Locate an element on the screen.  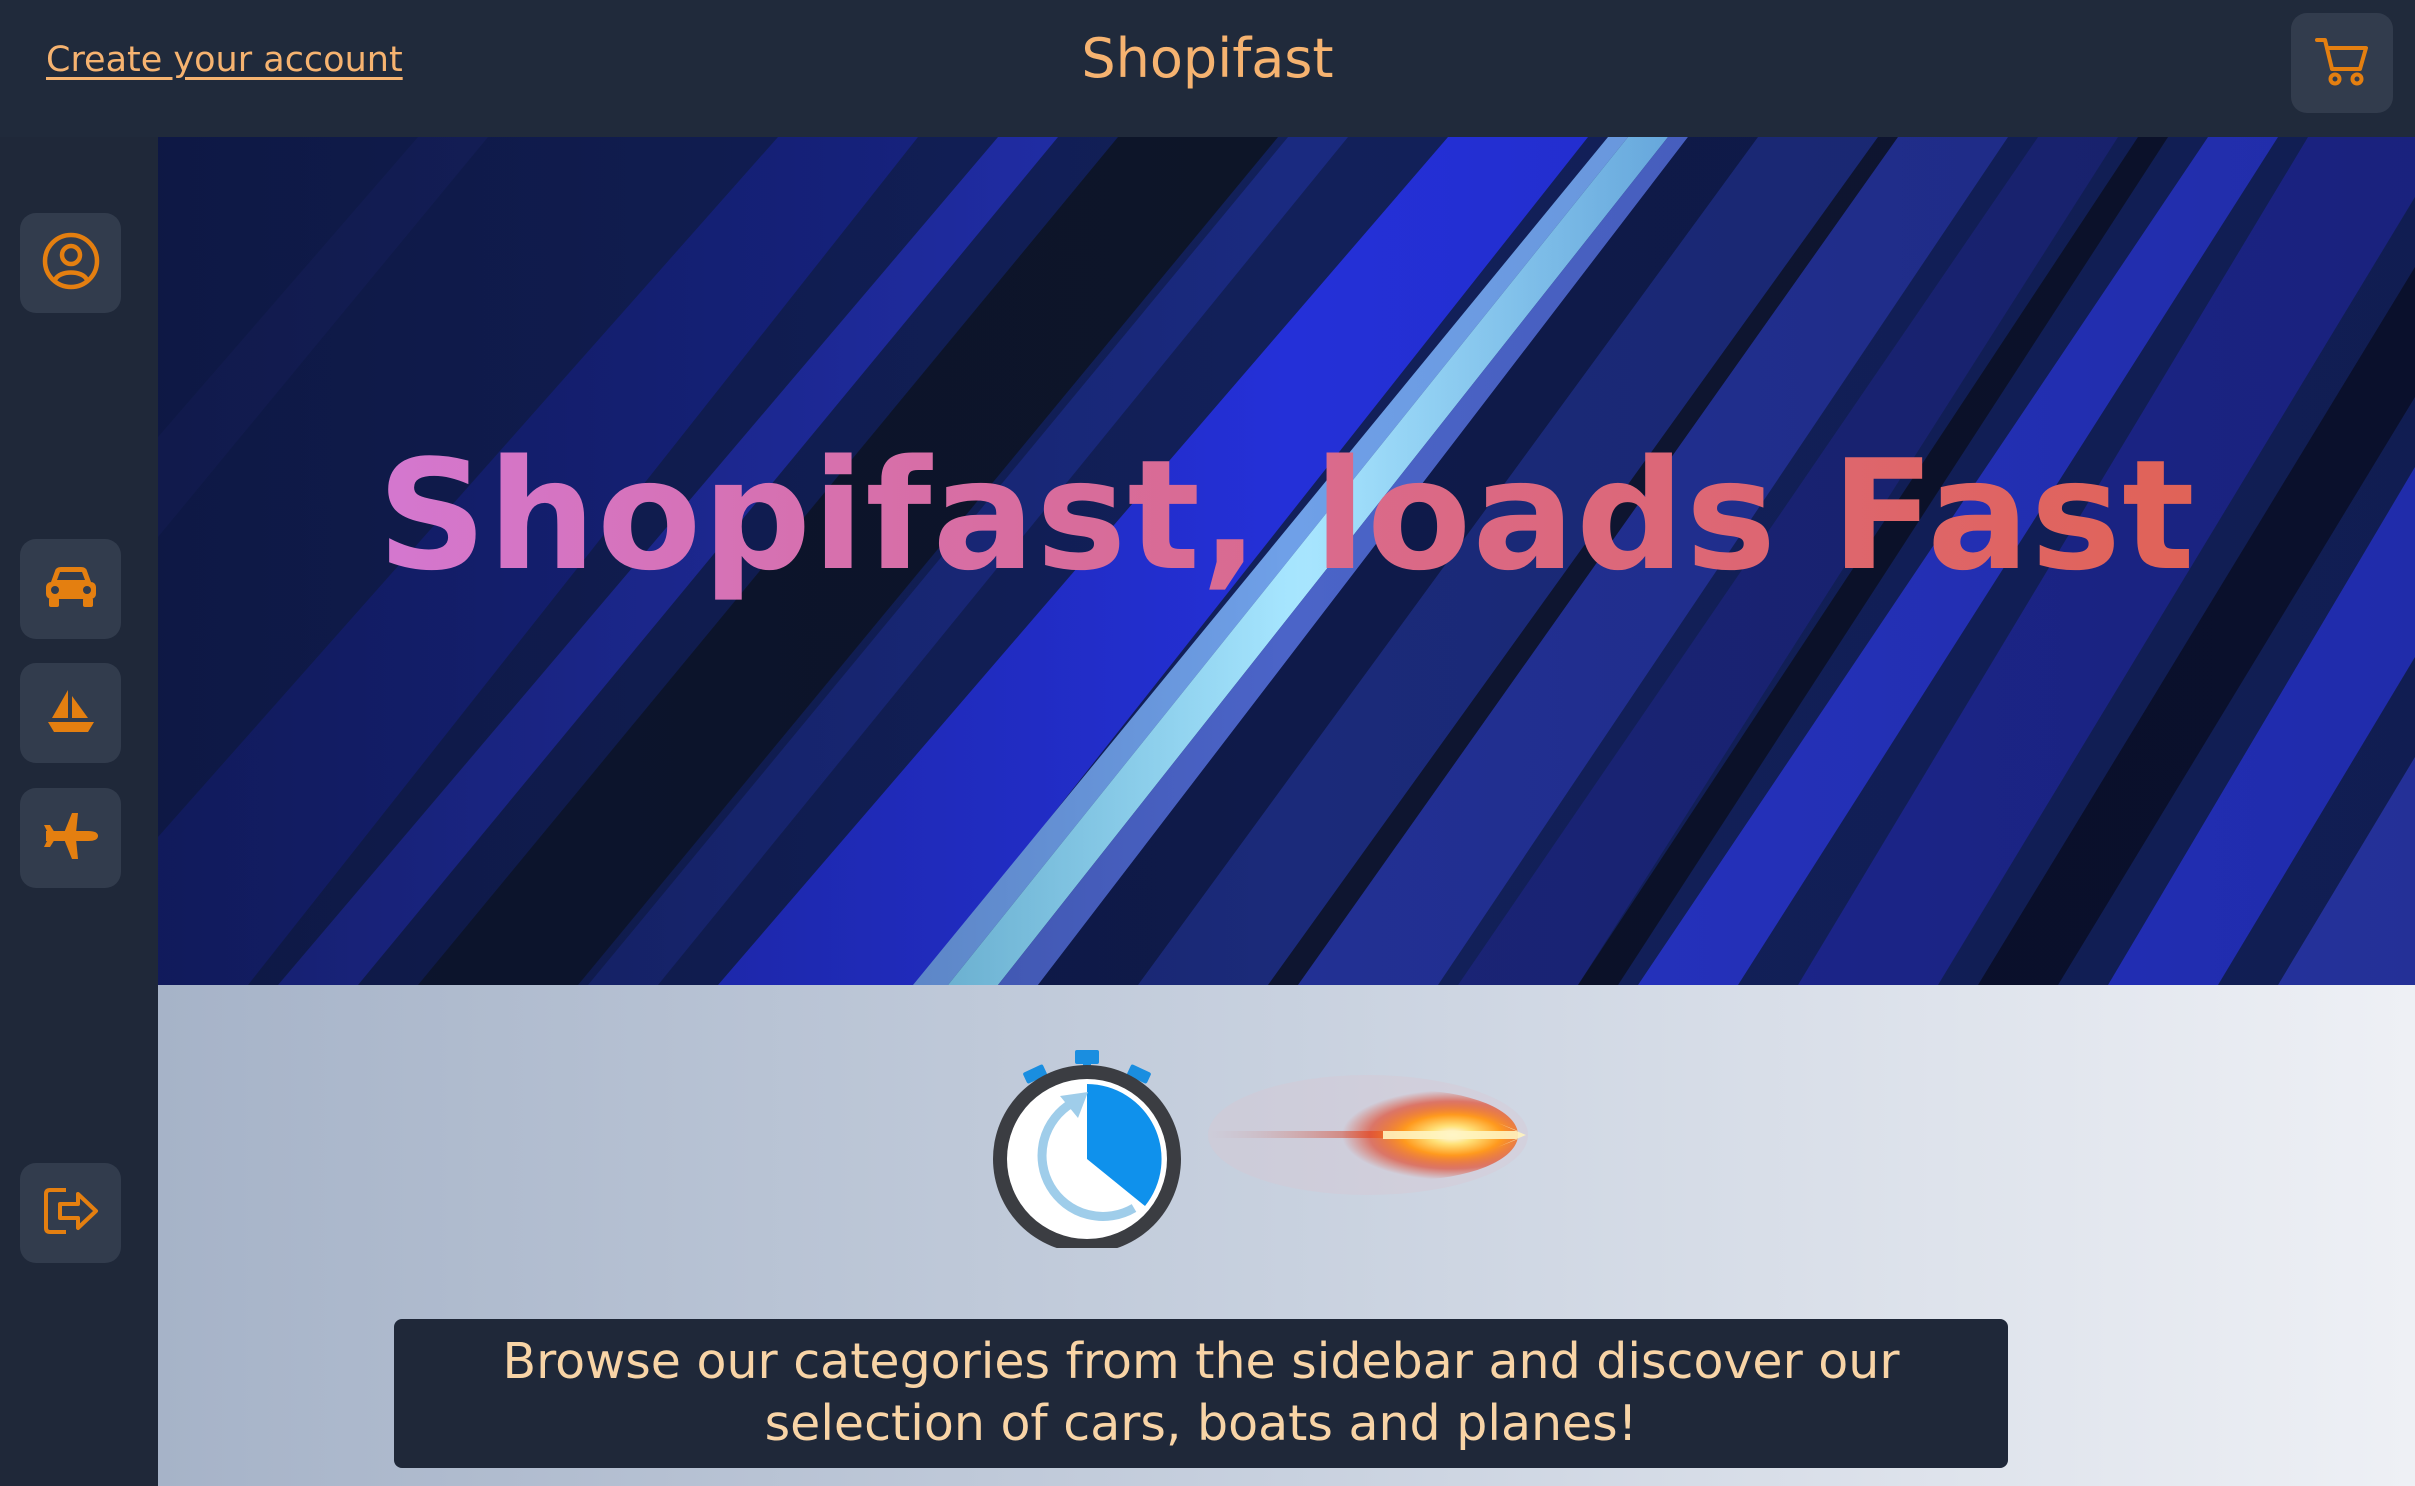
top-bar: Create your account Shopifast is located at coordinates (1207, 68).